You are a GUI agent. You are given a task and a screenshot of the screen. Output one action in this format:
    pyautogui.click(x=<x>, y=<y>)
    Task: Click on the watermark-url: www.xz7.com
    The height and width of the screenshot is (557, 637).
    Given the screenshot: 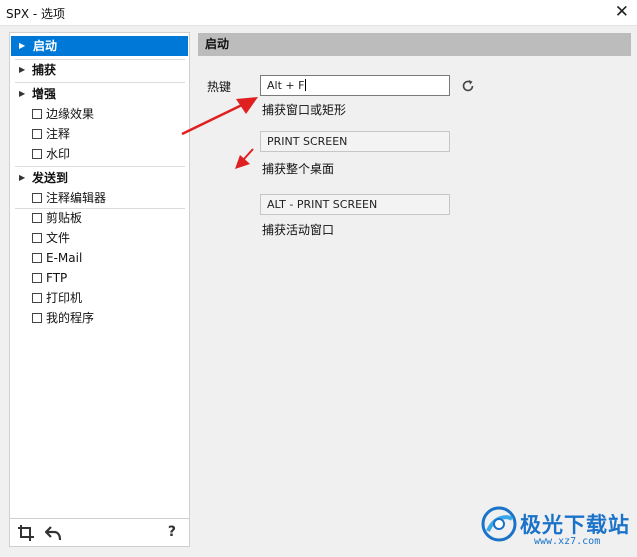 What is the action you would take?
    pyautogui.click(x=567, y=541)
    